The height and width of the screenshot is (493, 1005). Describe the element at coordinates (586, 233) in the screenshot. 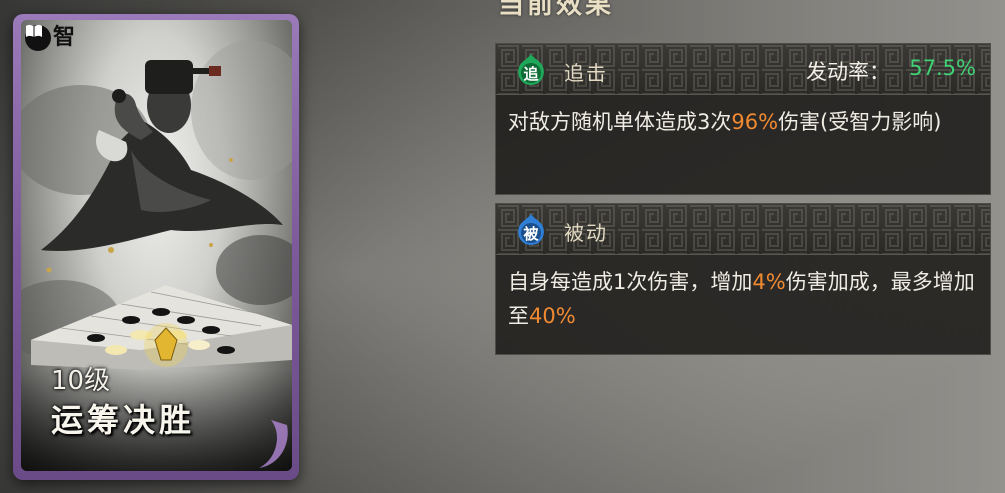

I see `effect-type-label: 被动` at that location.